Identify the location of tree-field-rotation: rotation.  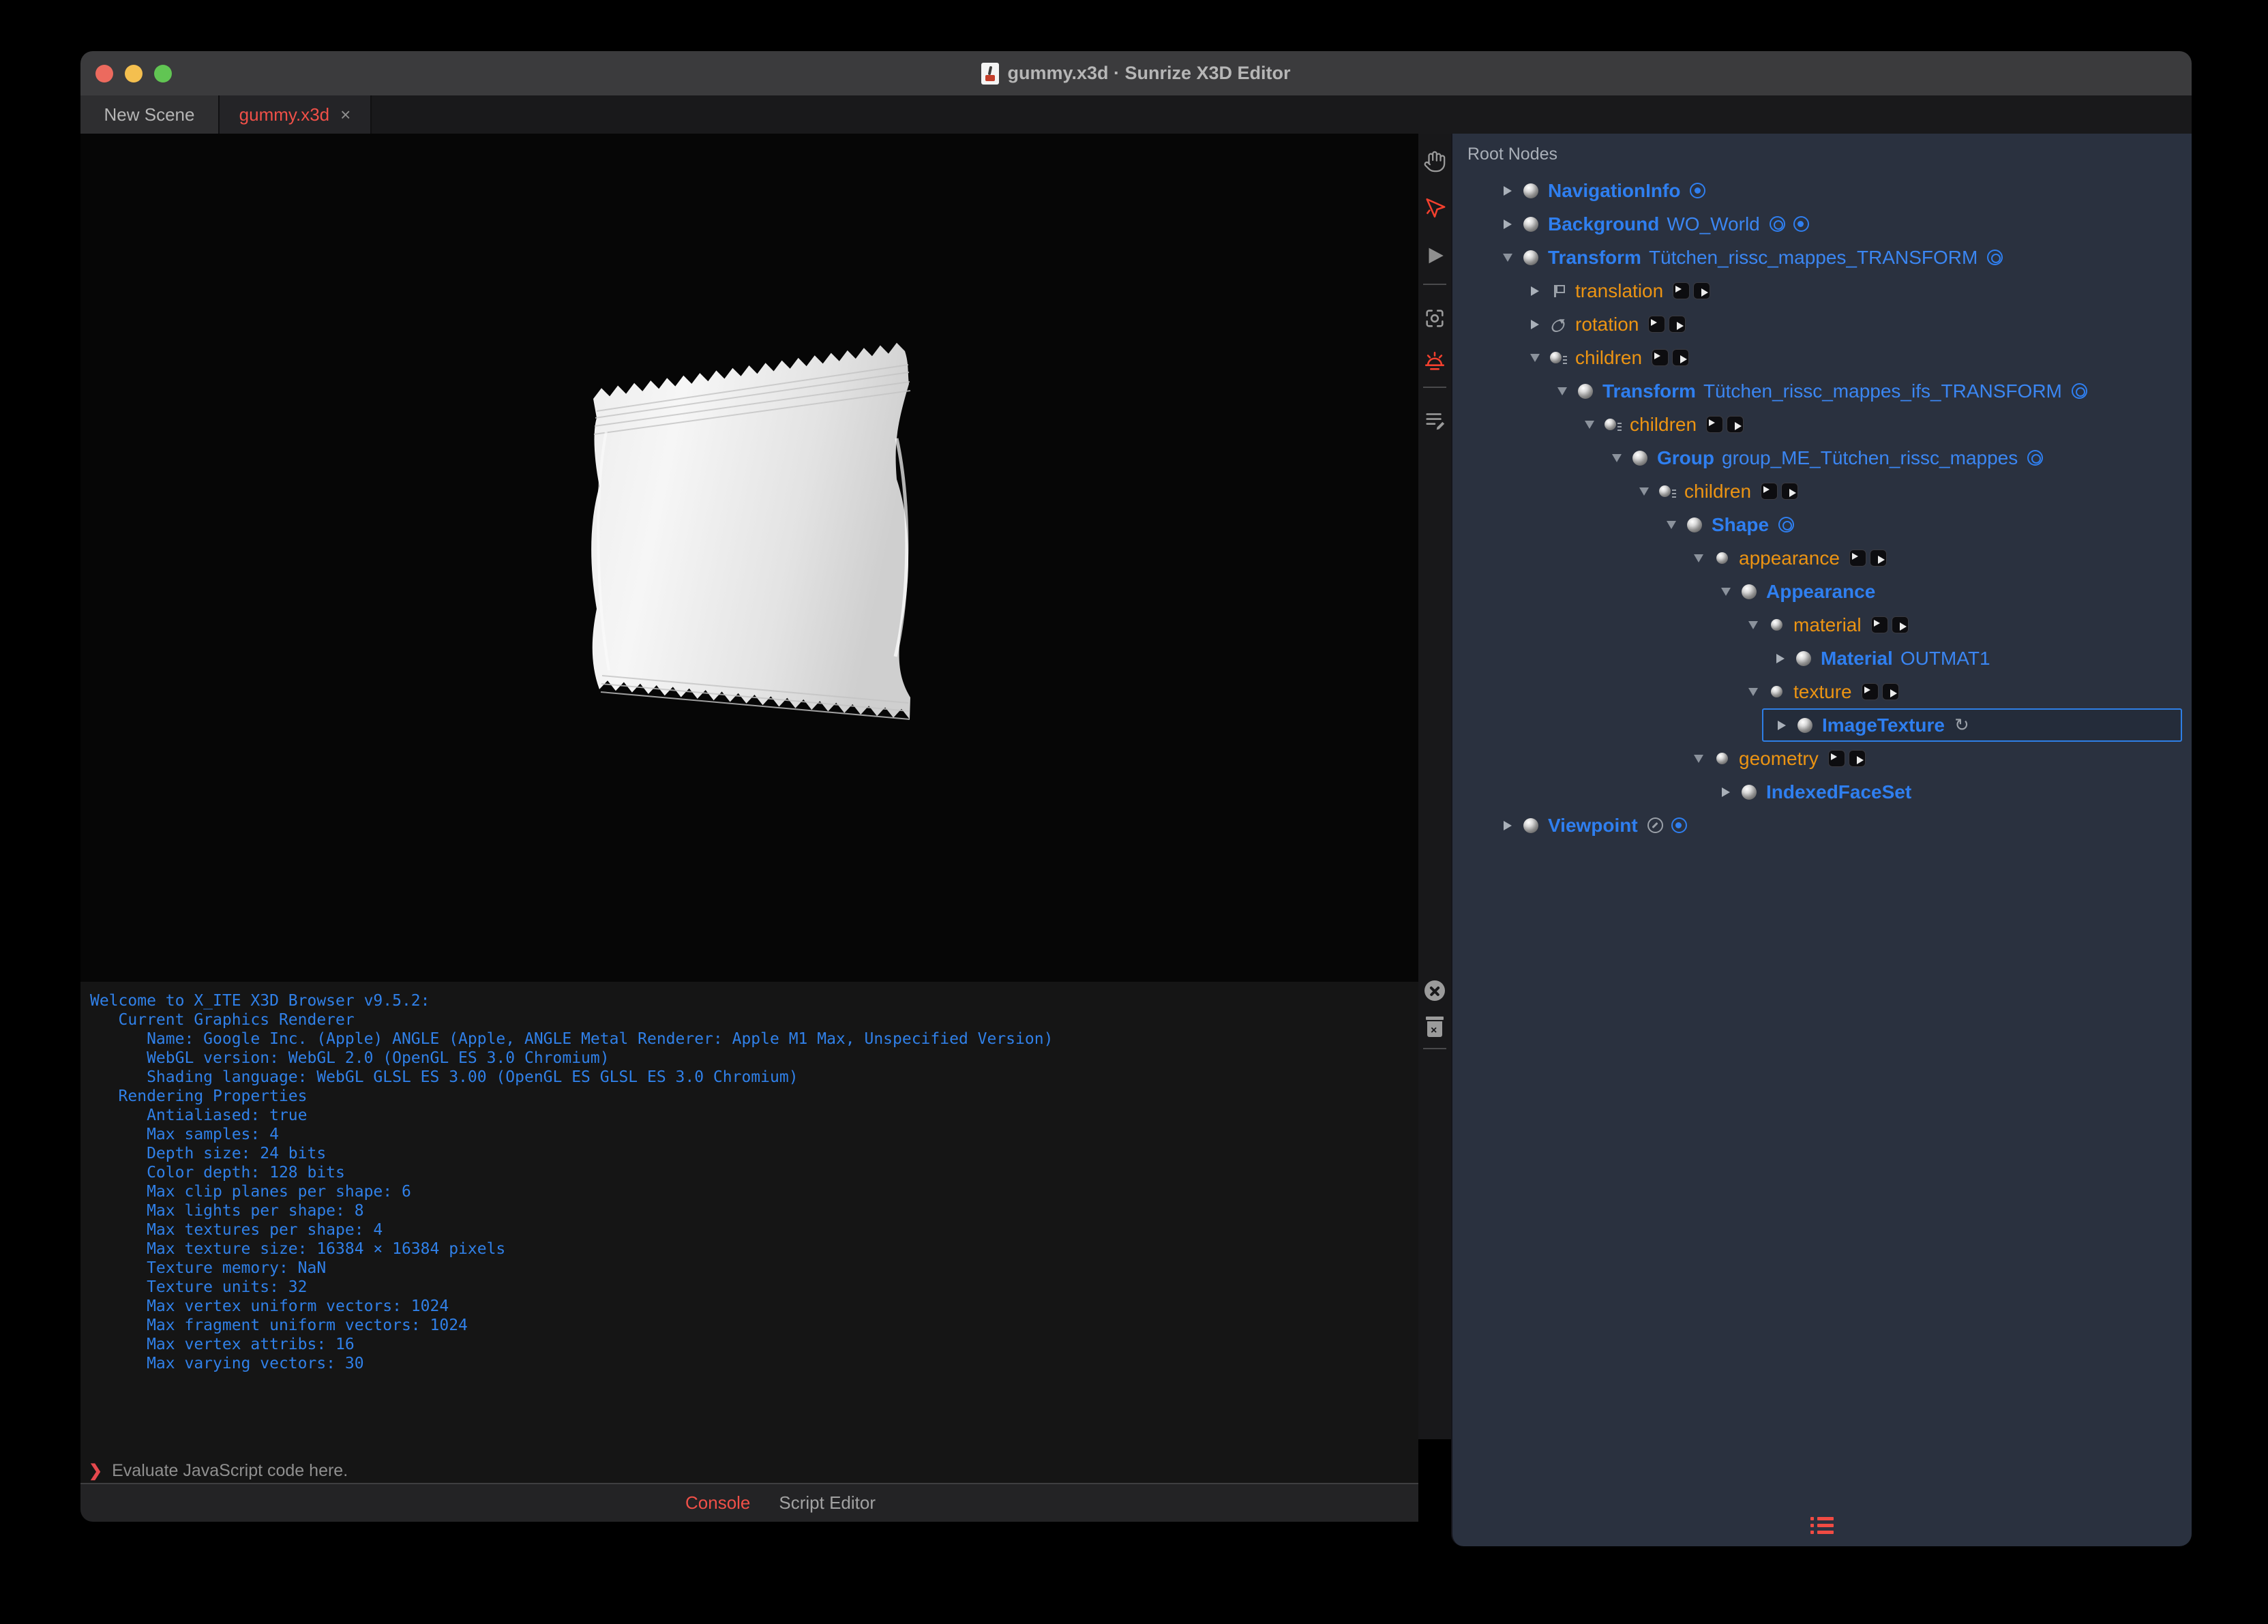
(1822, 324).